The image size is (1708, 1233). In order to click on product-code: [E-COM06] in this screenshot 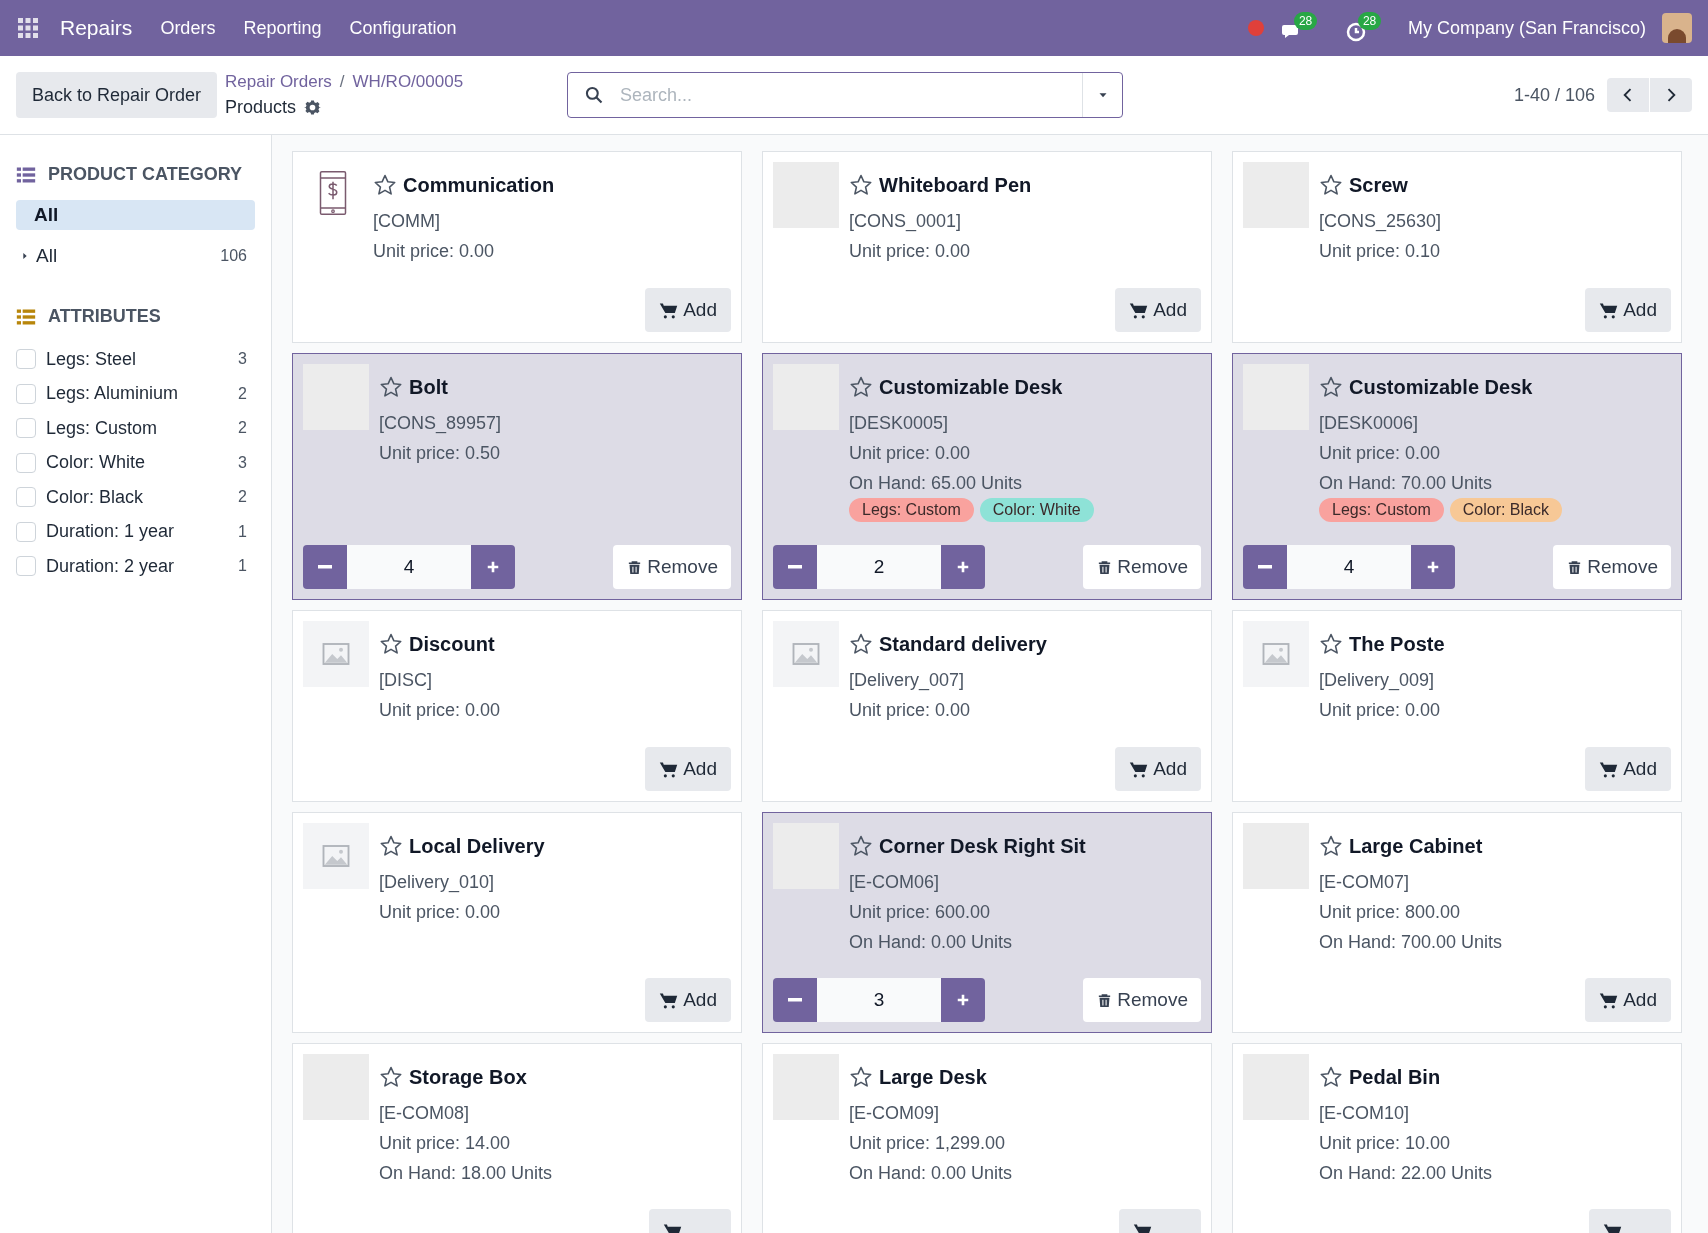, I will do `click(895, 882)`.